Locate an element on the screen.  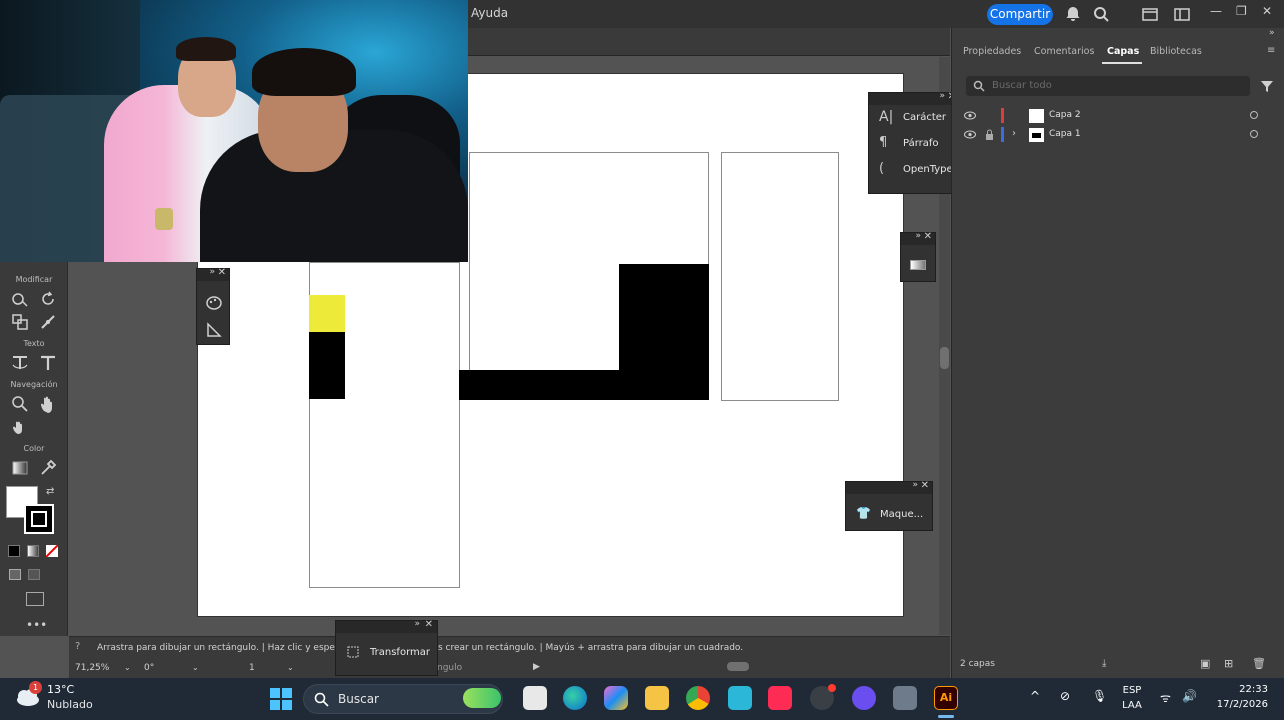
assistant-app-icon is located at coordinates (864, 698).